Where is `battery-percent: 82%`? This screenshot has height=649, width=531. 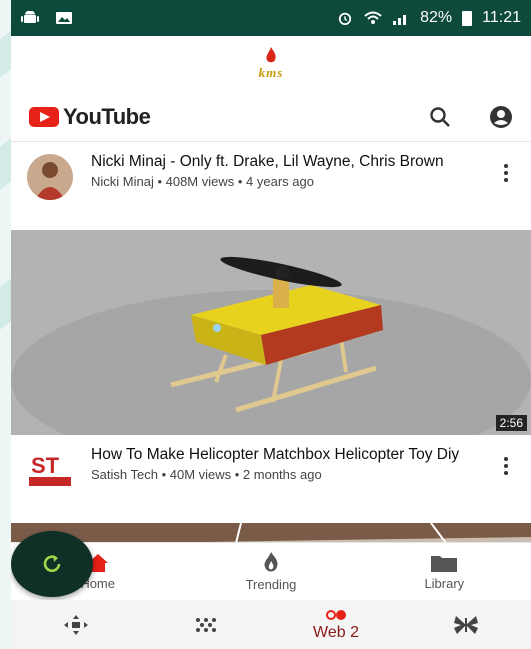
battery-percent: 82% is located at coordinates (436, 17).